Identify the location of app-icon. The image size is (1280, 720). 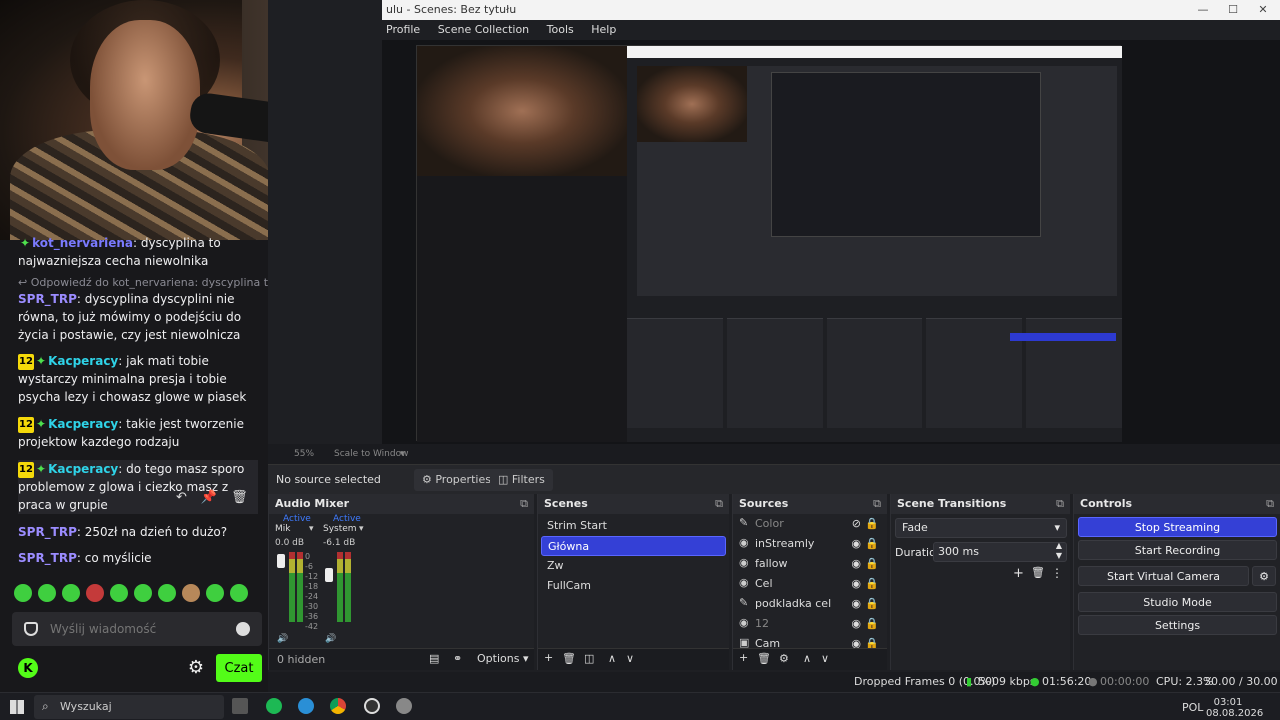
(404, 706).